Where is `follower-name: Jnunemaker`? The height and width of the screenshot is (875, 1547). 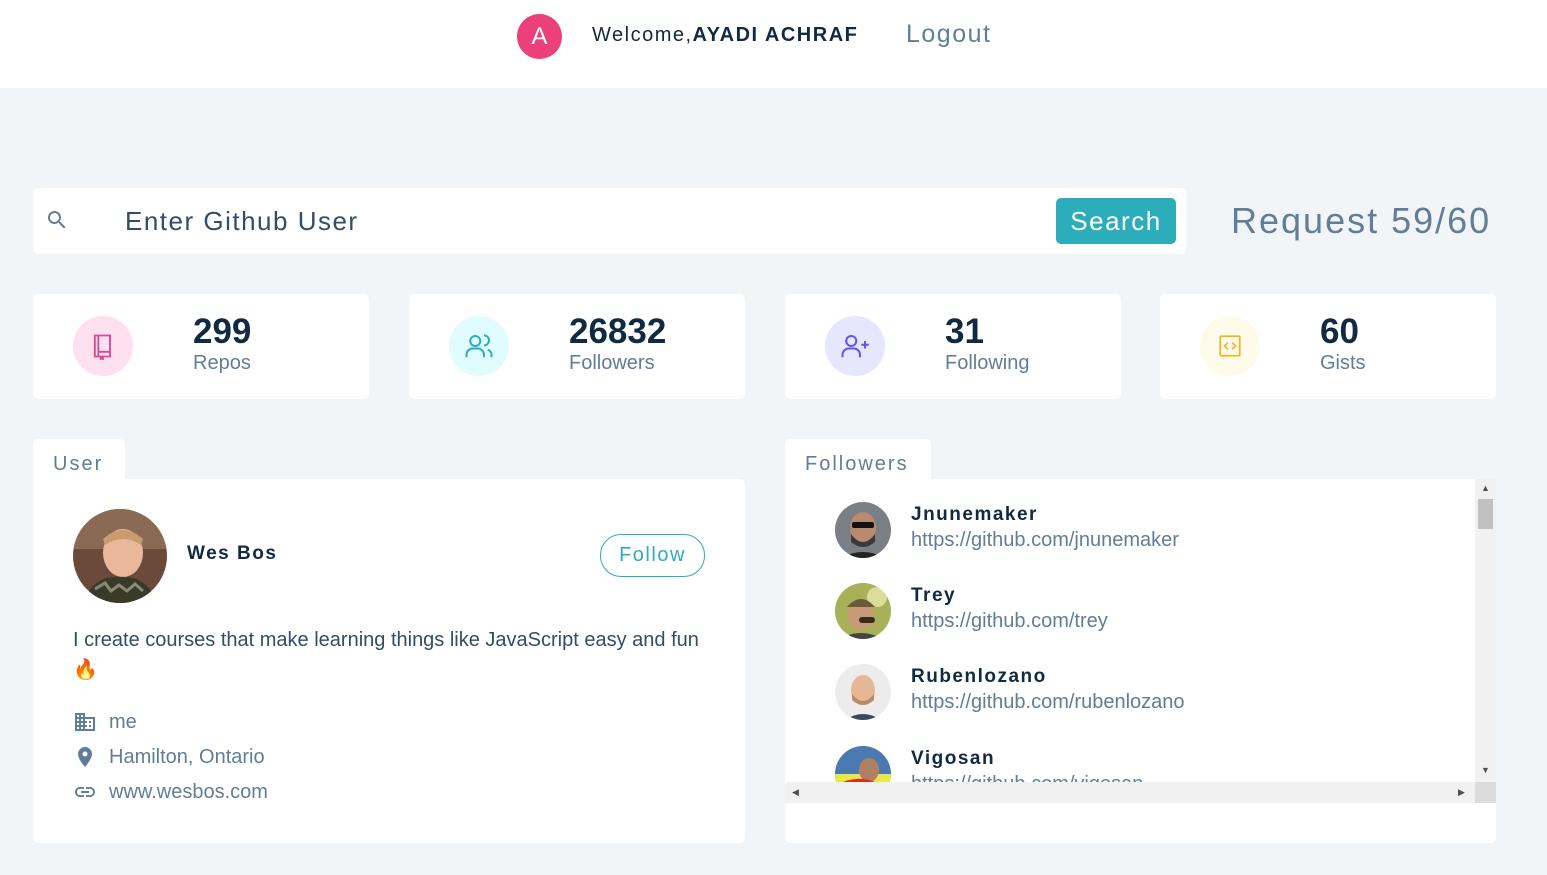 follower-name: Jnunemaker is located at coordinates (974, 514).